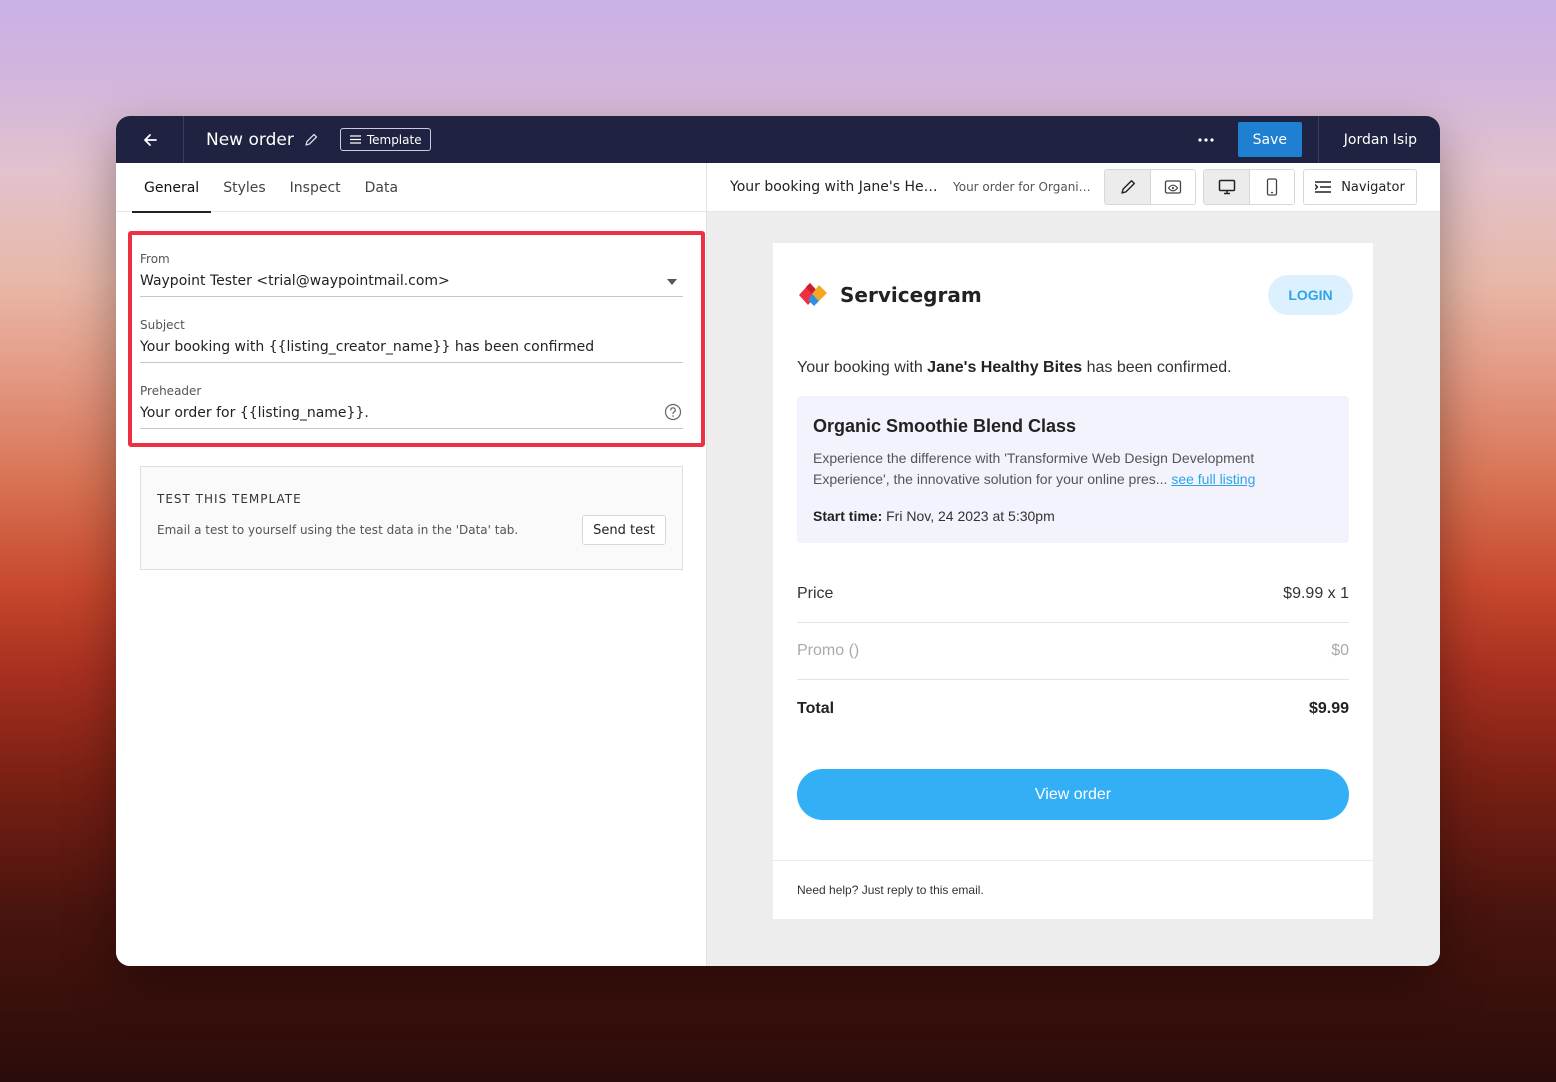 The height and width of the screenshot is (1082, 1556). I want to click on edit-mode-button, so click(1127, 187).